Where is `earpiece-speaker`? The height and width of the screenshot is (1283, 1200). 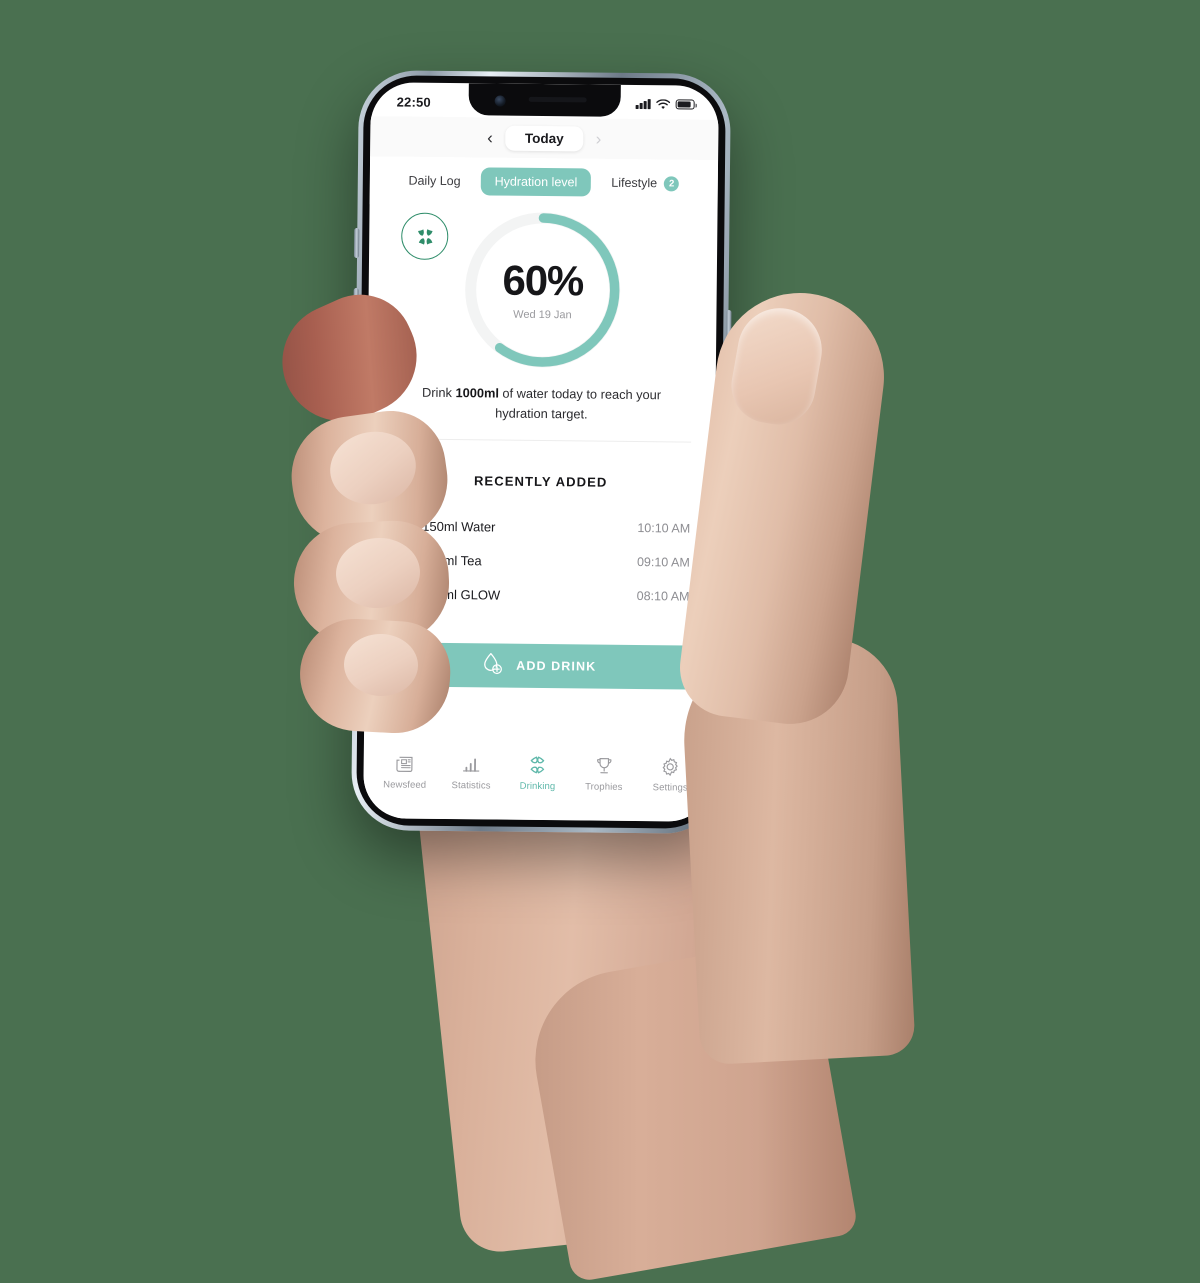 earpiece-speaker is located at coordinates (557, 99).